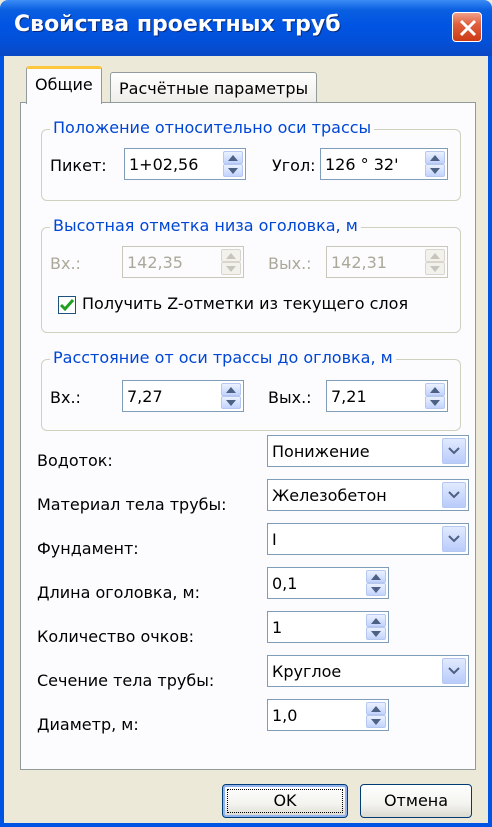 Image resolution: width=492 pixels, height=827 pixels. I want to click on cancel-button-label: Отмена, so click(416, 800).